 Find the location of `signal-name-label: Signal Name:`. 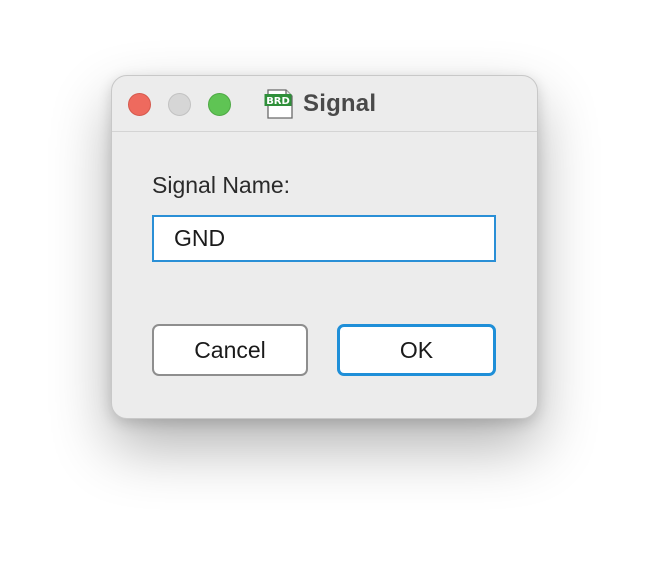

signal-name-label: Signal Name: is located at coordinates (221, 185).